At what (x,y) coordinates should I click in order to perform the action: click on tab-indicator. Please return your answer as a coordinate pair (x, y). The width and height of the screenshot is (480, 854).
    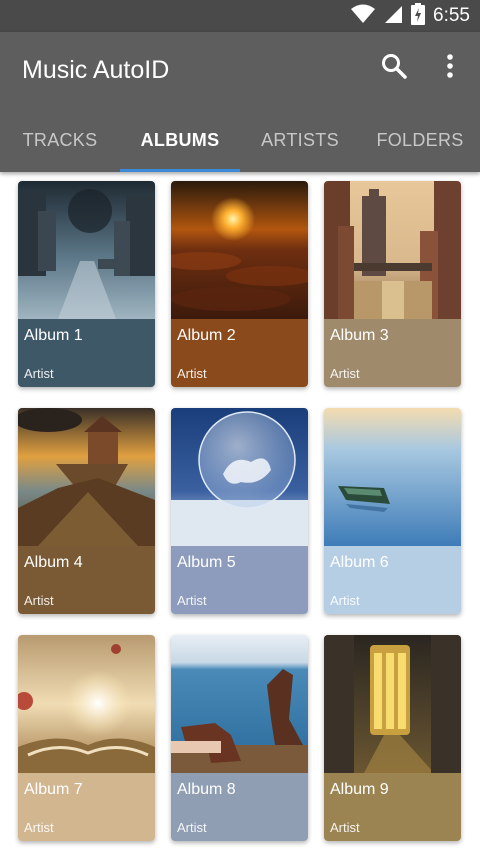
    Looking at the image, I should click on (180, 170).